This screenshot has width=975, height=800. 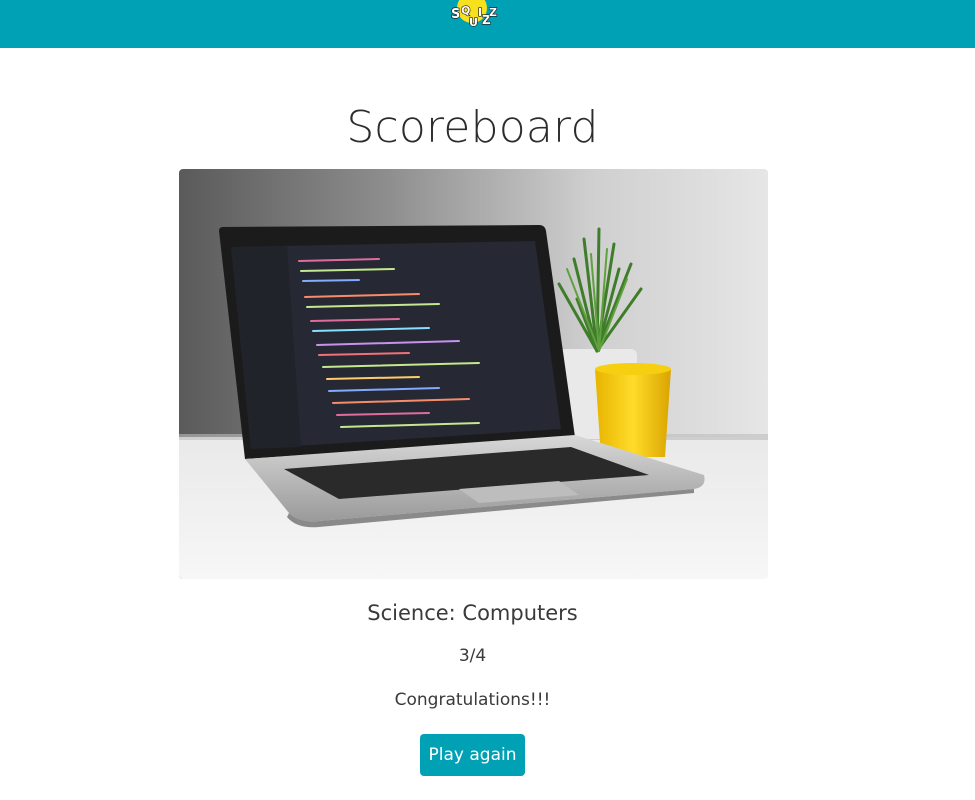 What do you see at coordinates (493, 12) in the screenshot?
I see `svg-text: Z` at bounding box center [493, 12].